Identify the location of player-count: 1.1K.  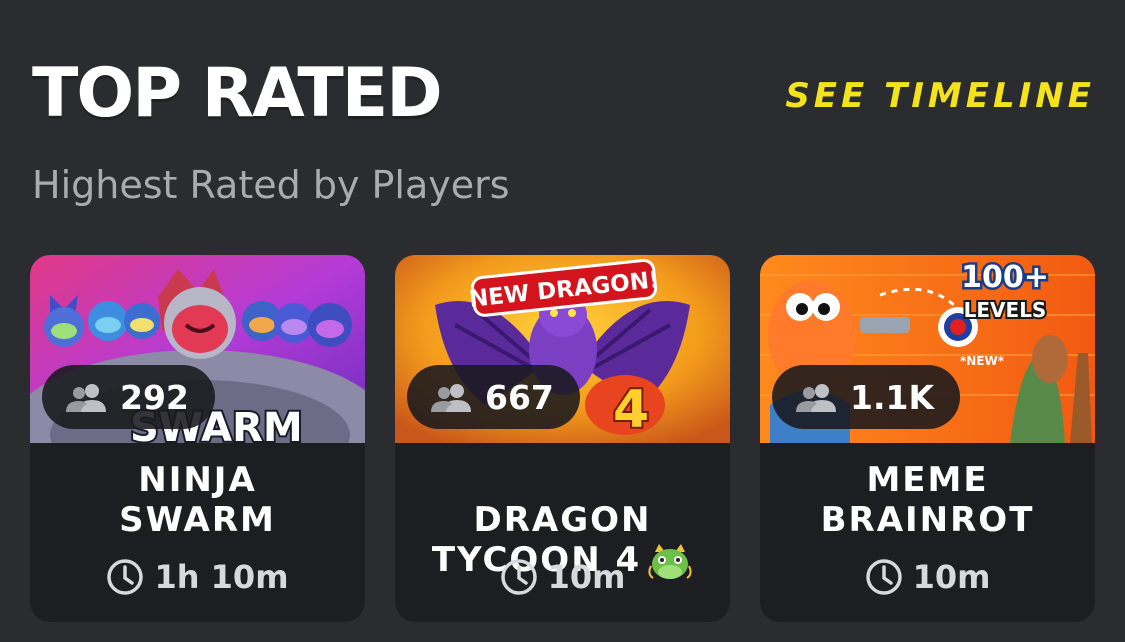
(892, 397).